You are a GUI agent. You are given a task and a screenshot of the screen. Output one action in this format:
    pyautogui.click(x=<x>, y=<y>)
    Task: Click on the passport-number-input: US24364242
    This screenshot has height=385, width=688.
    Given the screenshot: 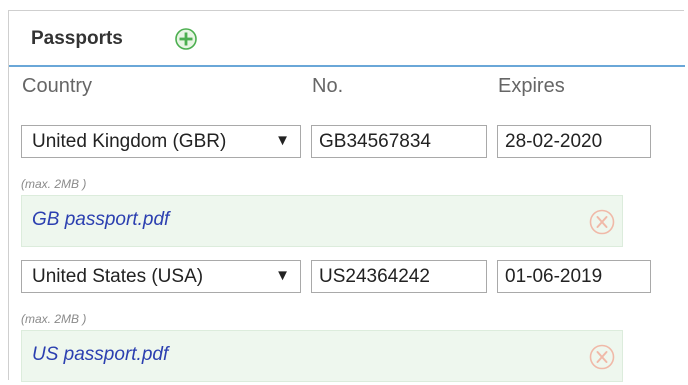 What is the action you would take?
    pyautogui.click(x=399, y=276)
    